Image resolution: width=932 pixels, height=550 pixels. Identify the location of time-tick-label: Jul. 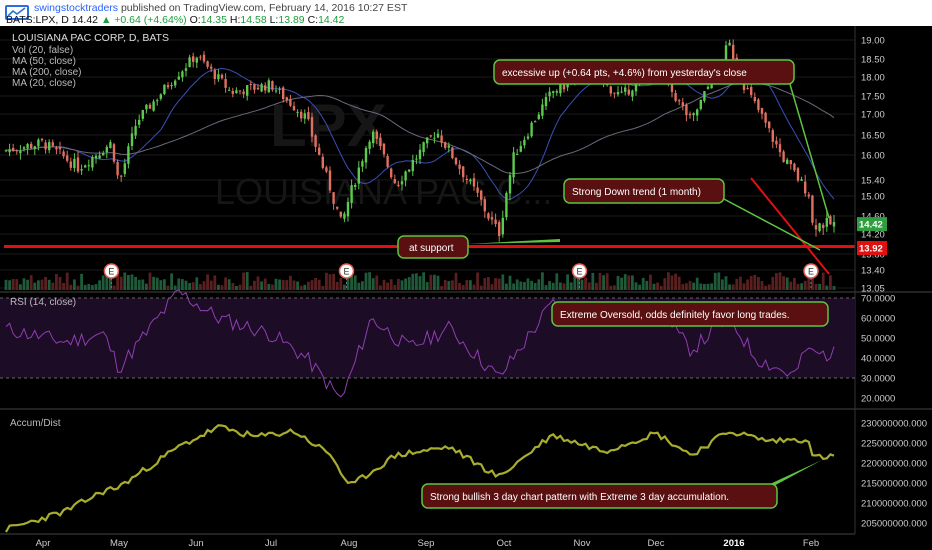
(271, 543).